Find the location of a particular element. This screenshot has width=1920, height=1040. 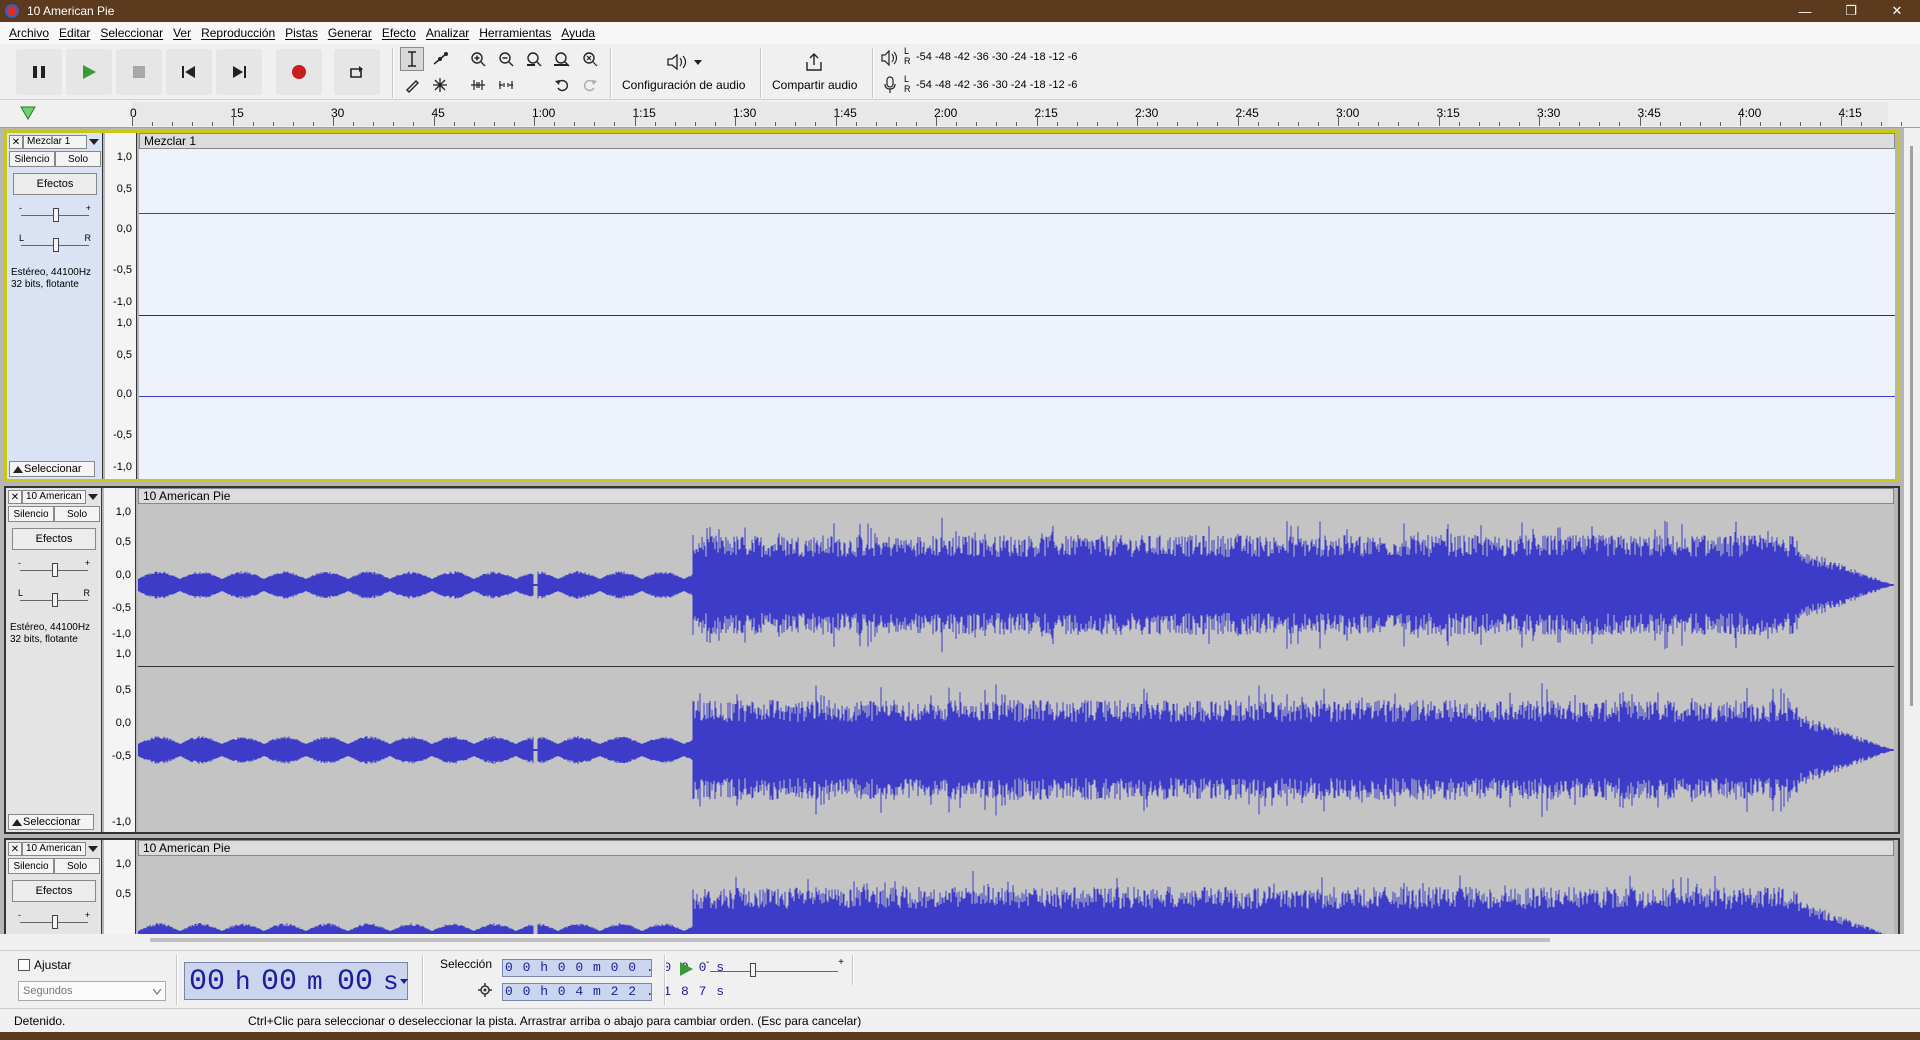

minimize-button: — is located at coordinates (1805, 11).